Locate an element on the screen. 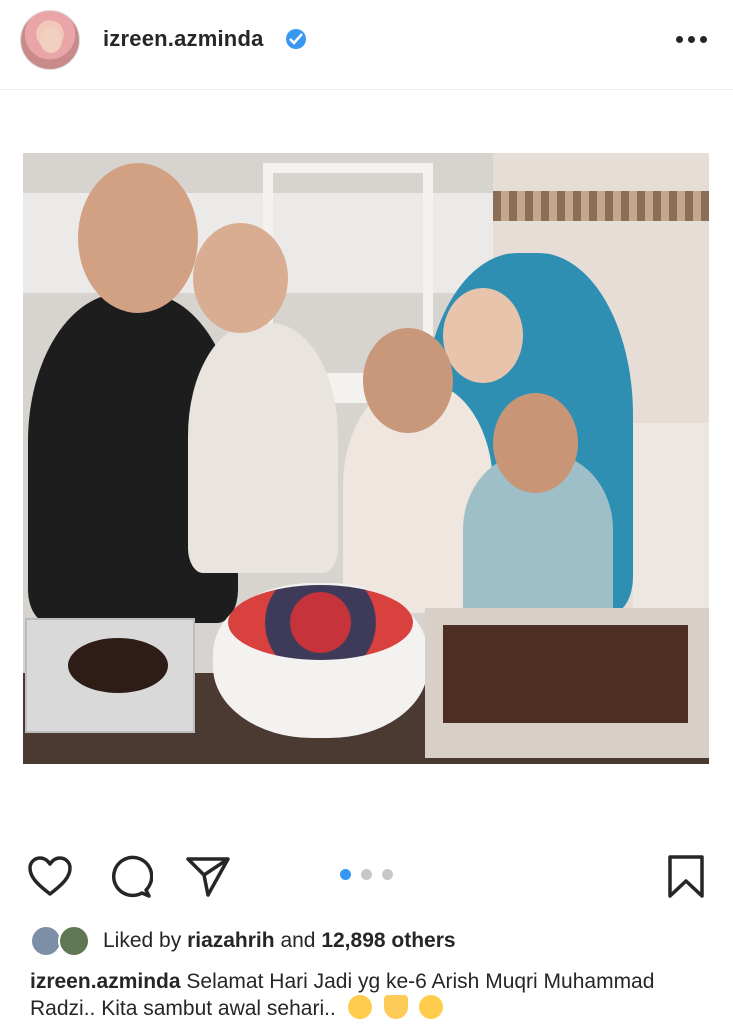 This screenshot has width=733, height=1024. caption-username: izreen.azminda is located at coordinates (105, 981).